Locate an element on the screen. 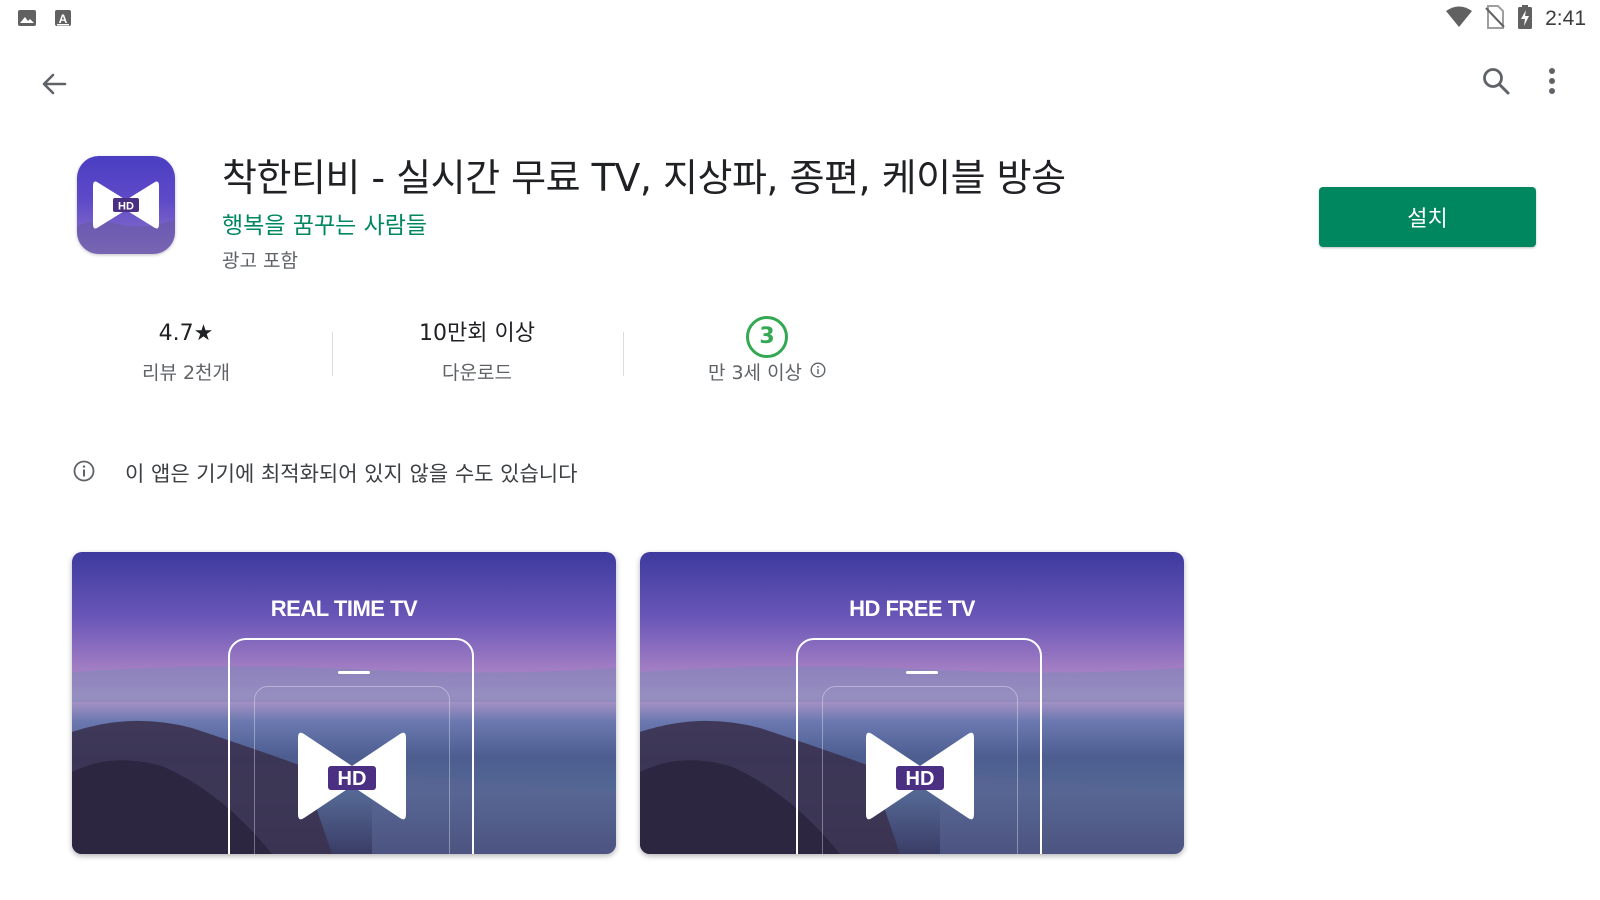 This screenshot has width=1600, height=900. back-button is located at coordinates (54, 86).